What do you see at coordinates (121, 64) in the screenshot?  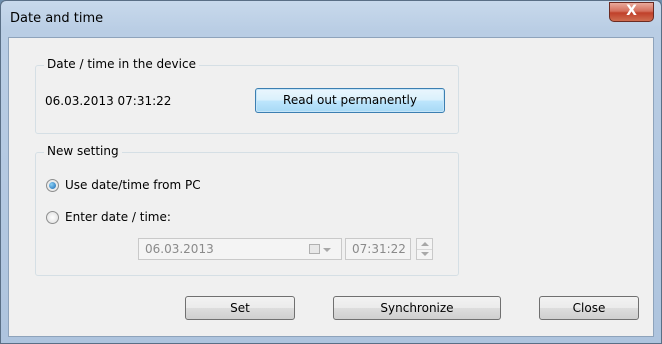 I see `device-group-legend: Date / time in the device` at bounding box center [121, 64].